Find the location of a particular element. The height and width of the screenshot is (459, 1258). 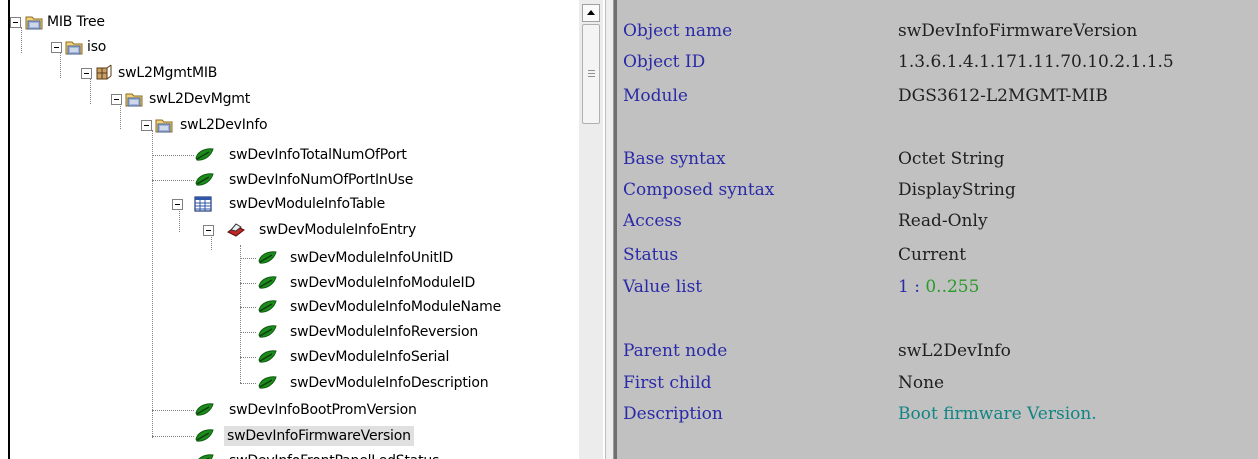

detail-label: Object name is located at coordinates (678, 31).